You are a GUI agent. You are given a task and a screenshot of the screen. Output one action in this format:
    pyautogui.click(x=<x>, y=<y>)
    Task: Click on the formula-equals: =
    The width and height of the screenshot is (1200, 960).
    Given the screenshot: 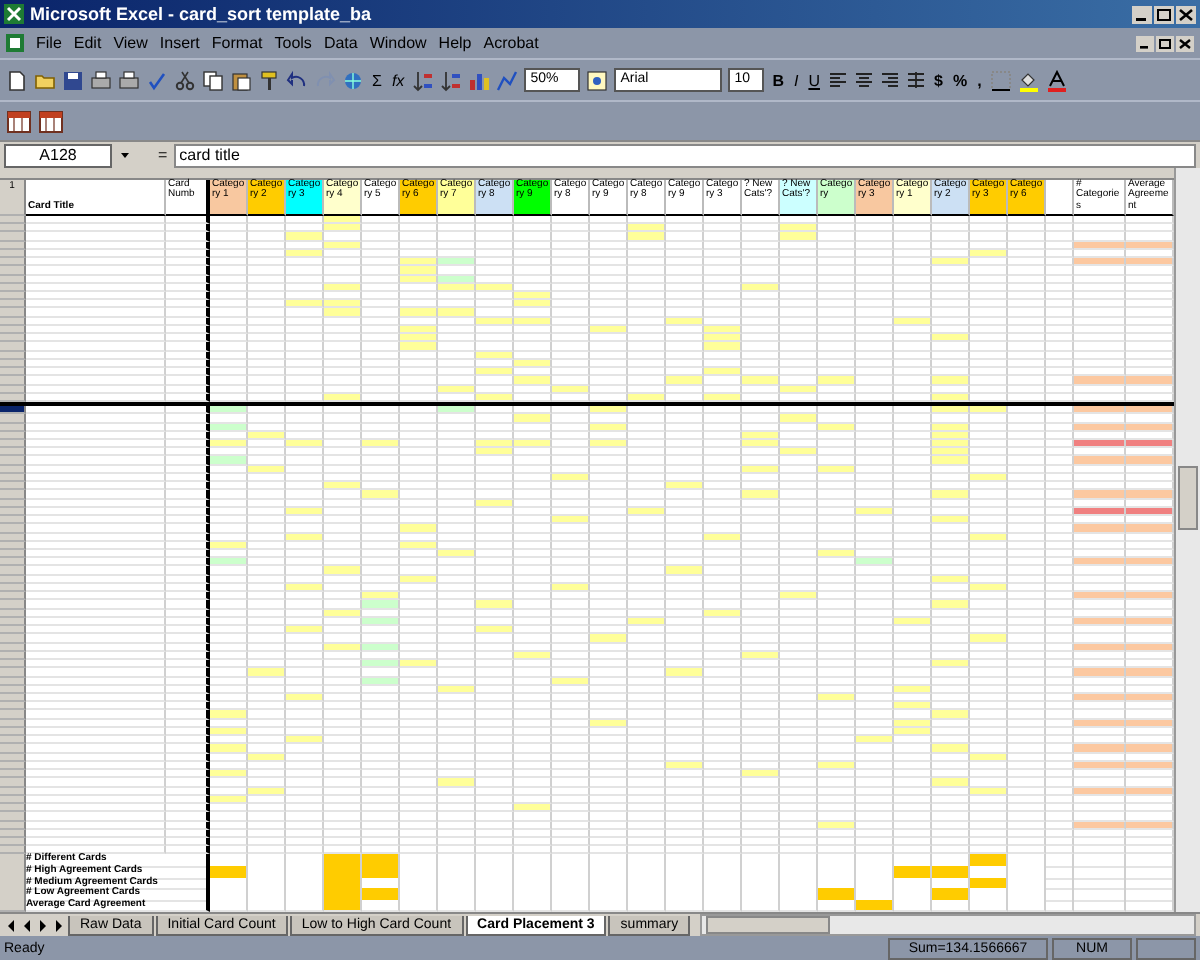 What is the action you would take?
    pyautogui.click(x=163, y=155)
    